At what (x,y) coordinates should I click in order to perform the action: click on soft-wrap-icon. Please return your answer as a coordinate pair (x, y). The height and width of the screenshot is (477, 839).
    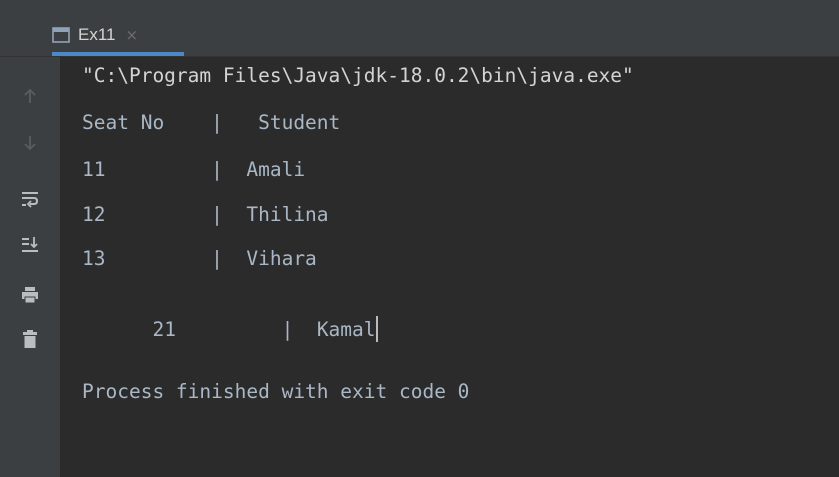
    Looking at the image, I should click on (30, 199).